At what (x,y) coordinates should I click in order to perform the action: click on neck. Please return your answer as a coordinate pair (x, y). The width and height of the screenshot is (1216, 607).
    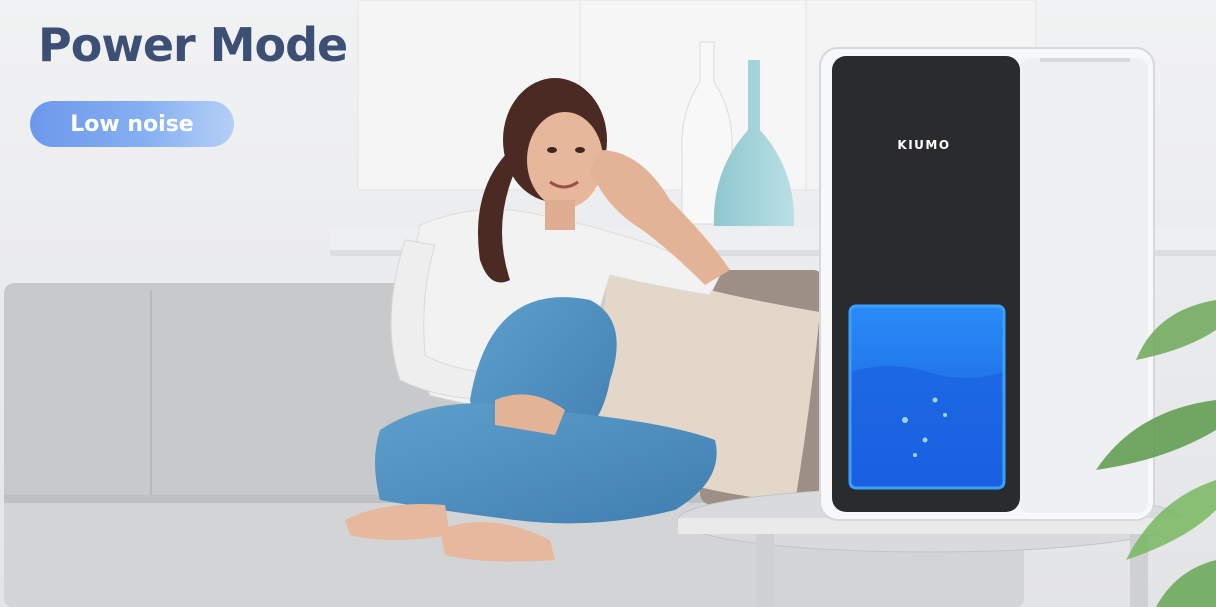
    Looking at the image, I should click on (560, 215).